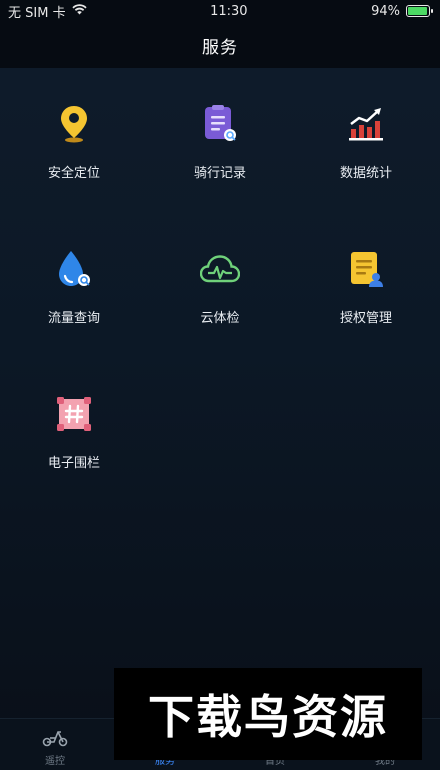 The height and width of the screenshot is (770, 440). I want to click on service-label: 电子围栏, so click(73, 463).